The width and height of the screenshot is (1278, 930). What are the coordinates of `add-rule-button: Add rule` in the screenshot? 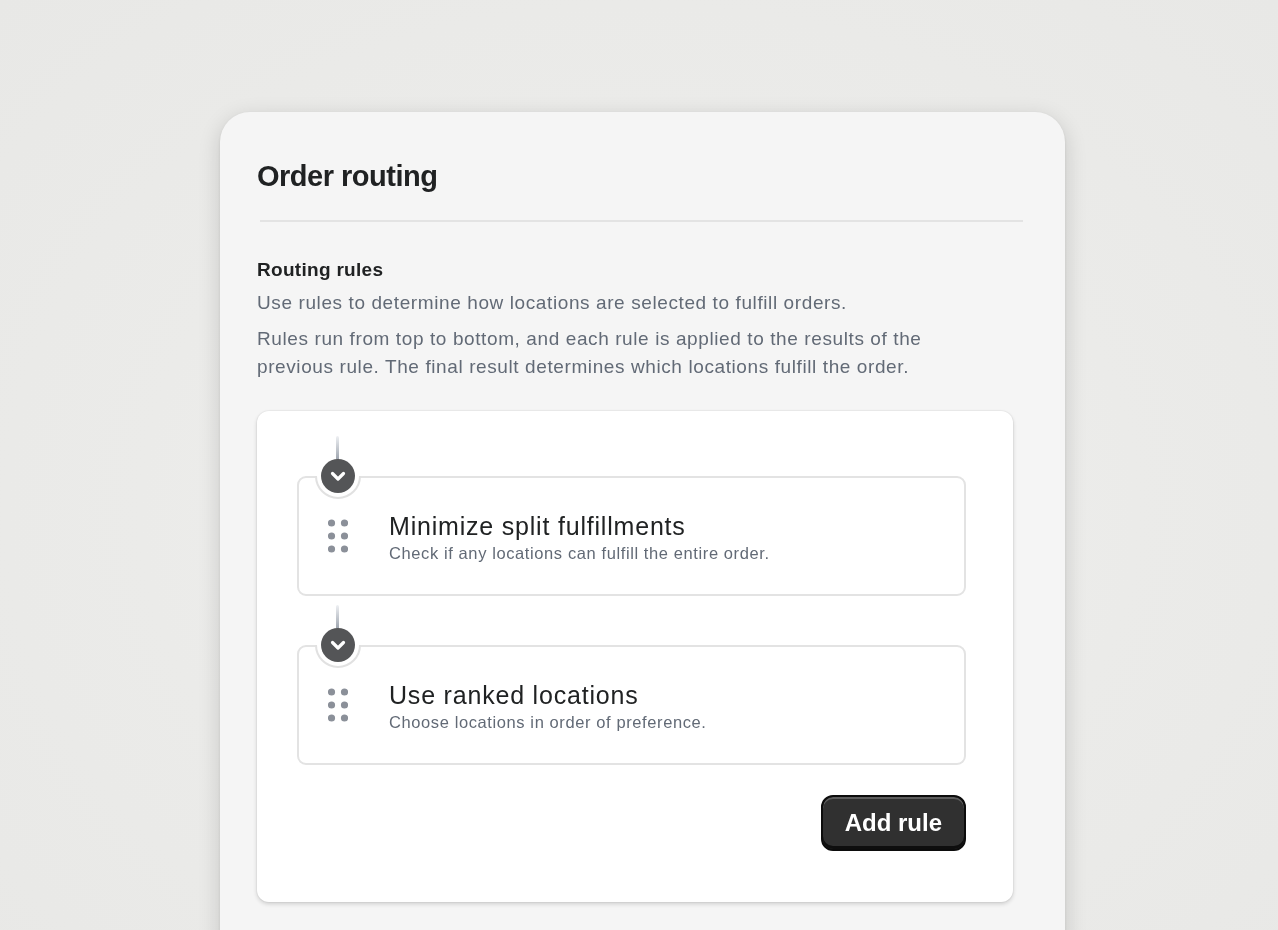 It's located at (893, 823).